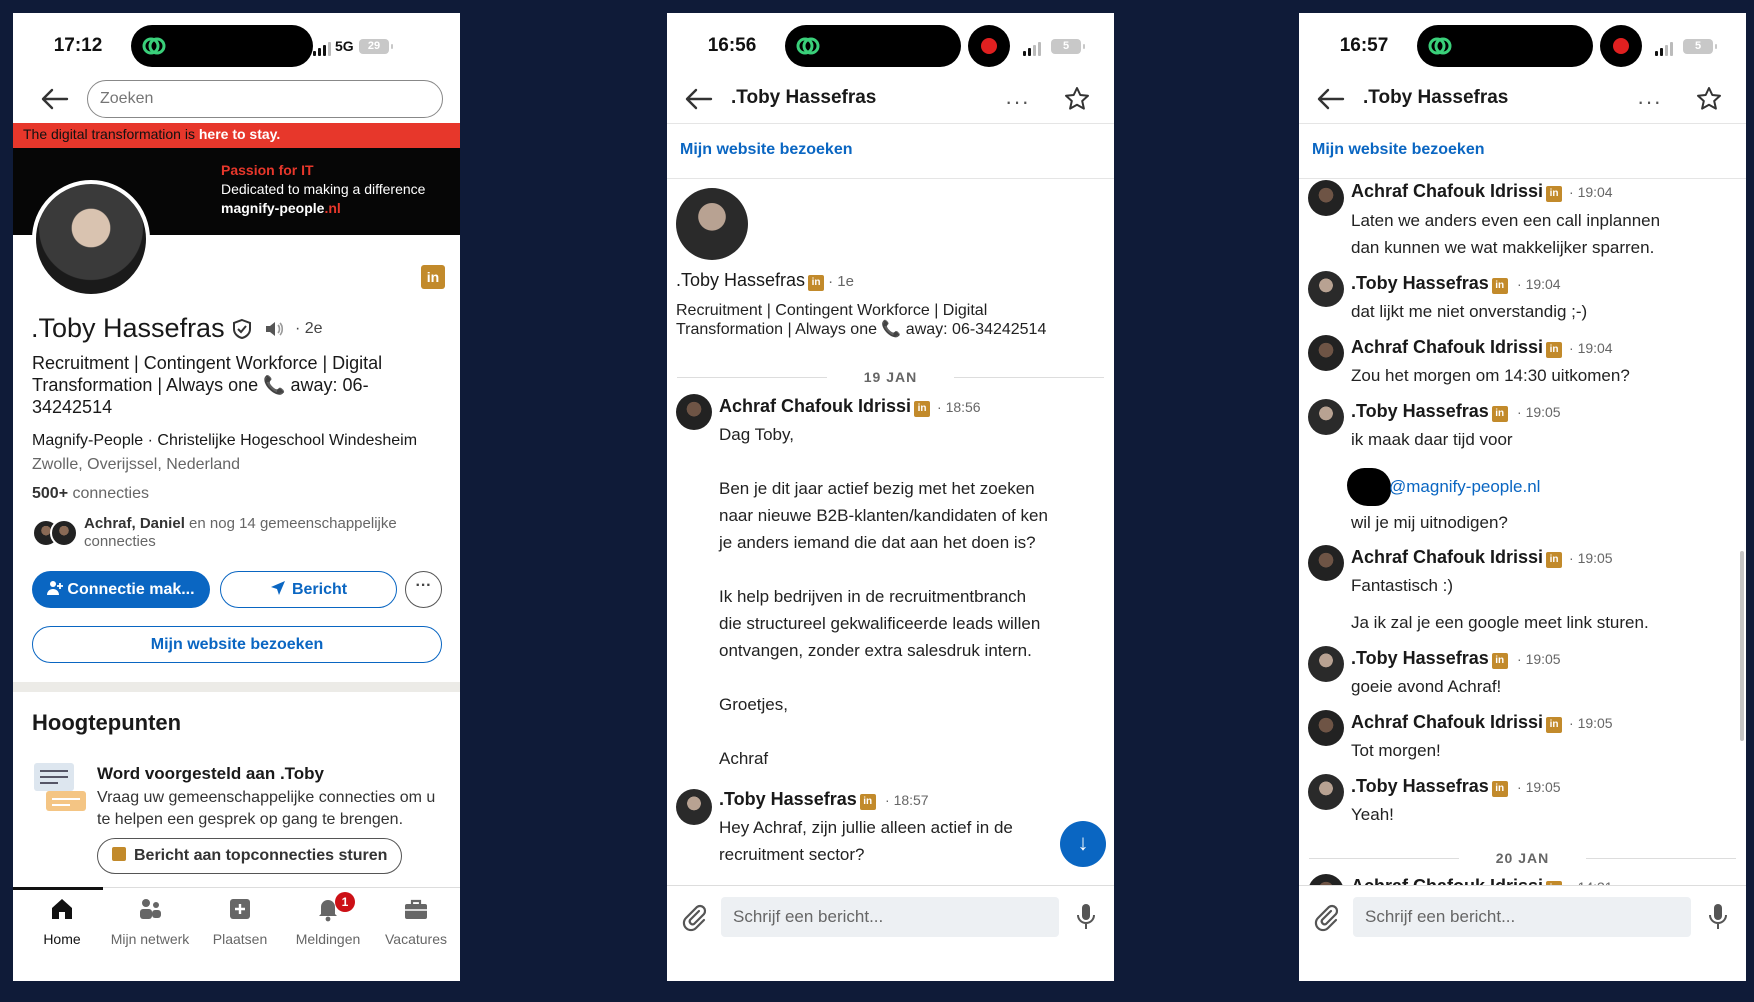 This screenshot has width=1754, height=1002. What do you see at coordinates (963, 407) in the screenshot?
I see `message-time-text: 18:56` at bounding box center [963, 407].